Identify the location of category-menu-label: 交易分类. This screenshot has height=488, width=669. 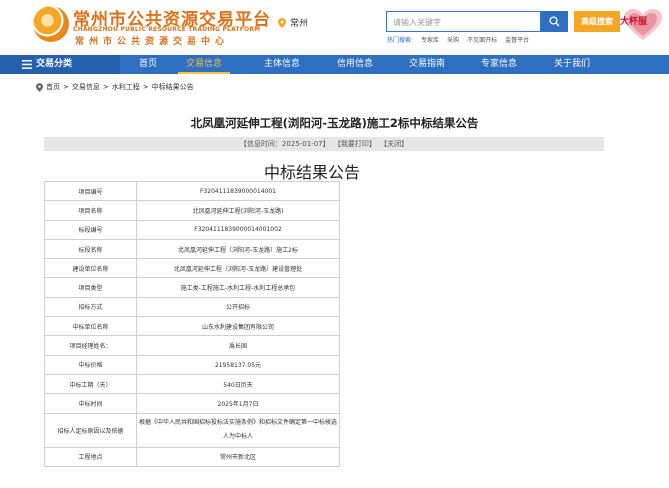
(54, 64).